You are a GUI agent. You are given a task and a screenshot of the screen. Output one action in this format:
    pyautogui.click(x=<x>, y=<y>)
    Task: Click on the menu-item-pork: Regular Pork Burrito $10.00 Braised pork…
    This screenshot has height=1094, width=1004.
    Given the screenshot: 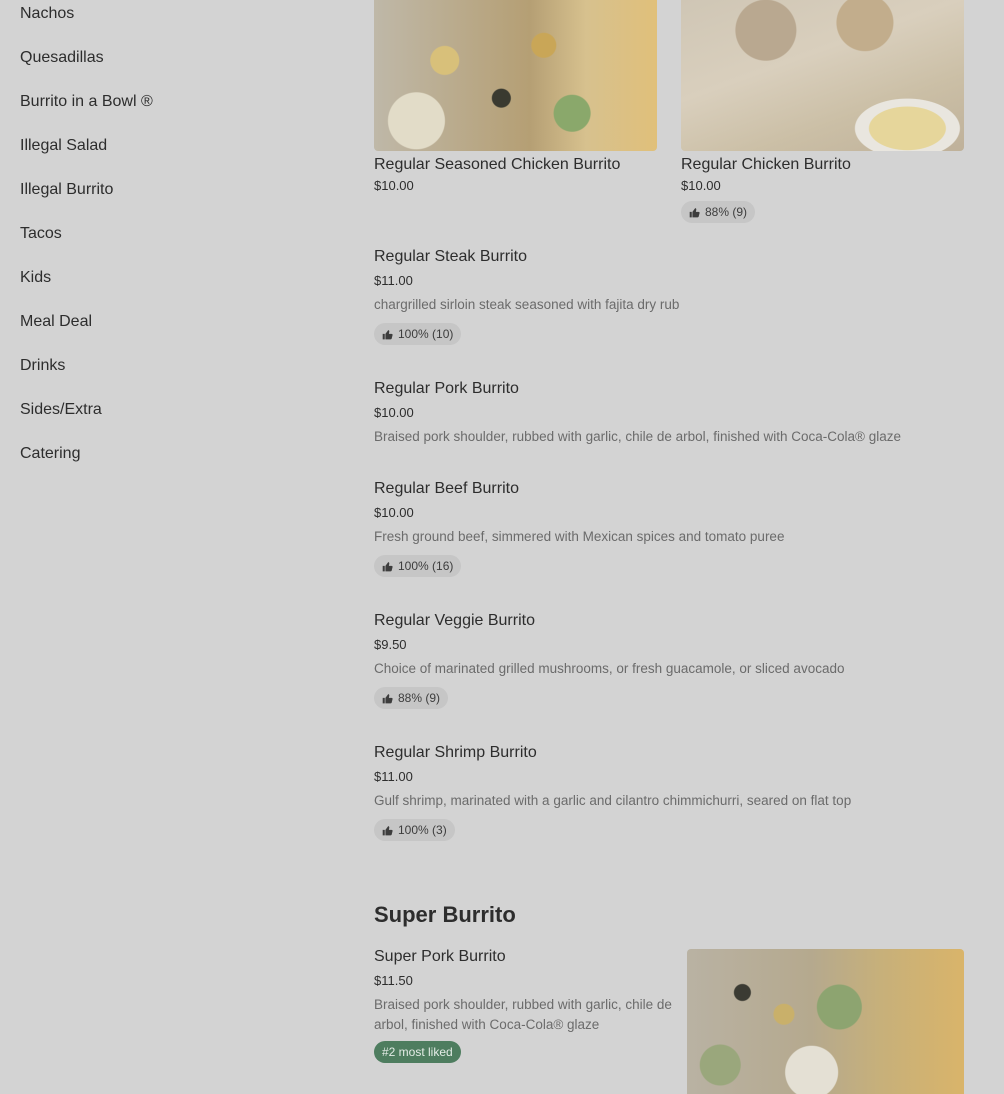 What is the action you would take?
    pyautogui.click(x=669, y=412)
    